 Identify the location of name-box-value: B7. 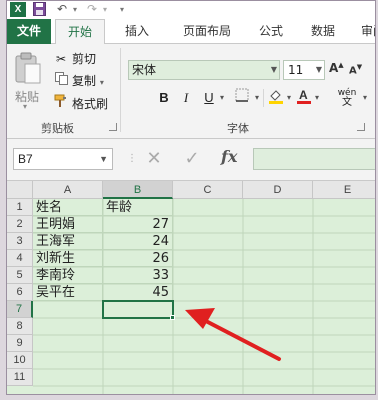
(25, 159).